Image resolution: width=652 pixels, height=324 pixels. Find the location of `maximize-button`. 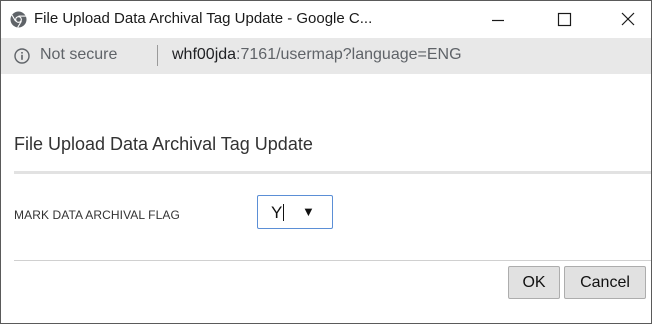

maximize-button is located at coordinates (564, 19).